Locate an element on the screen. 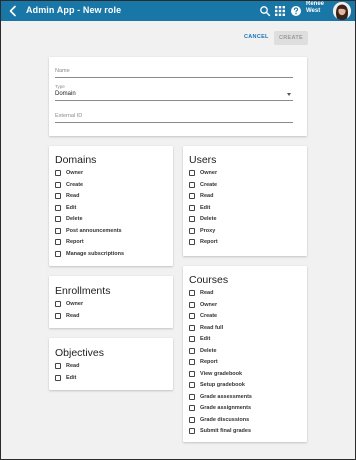 The height and width of the screenshot is (460, 356). external-id-field: External ID is located at coordinates (174, 116).